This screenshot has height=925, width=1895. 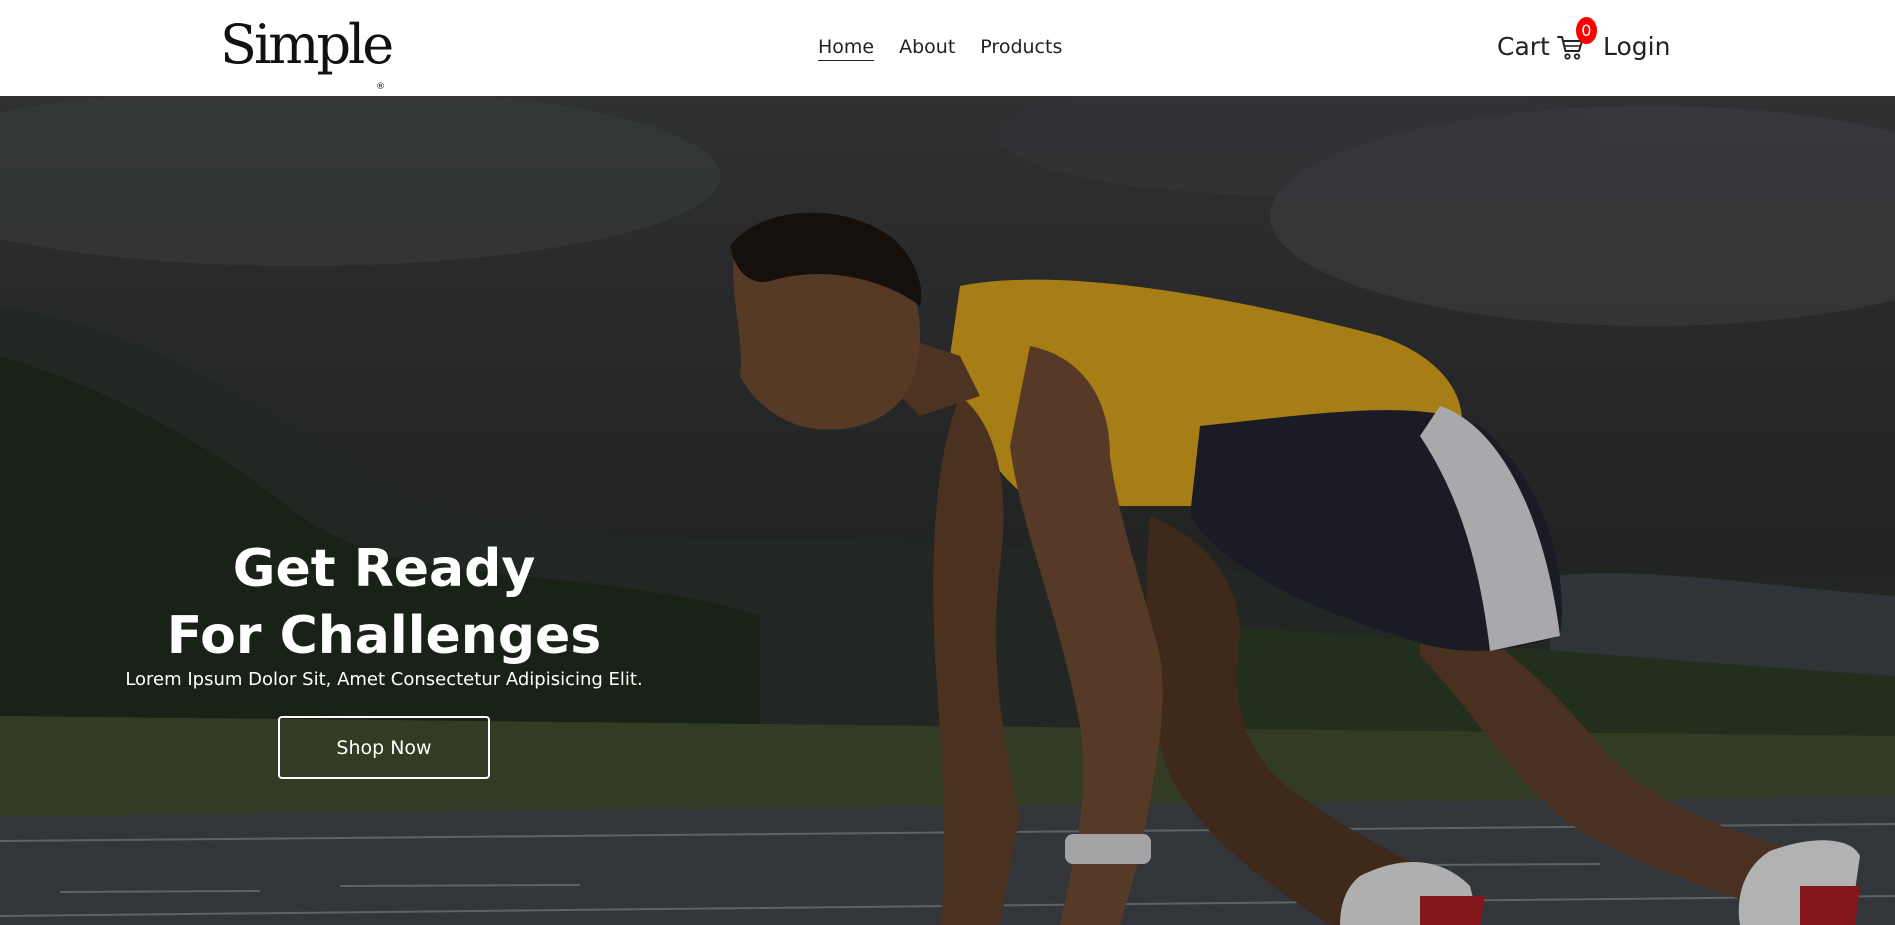 What do you see at coordinates (1636, 47) in the screenshot?
I see `login-link: Login` at bounding box center [1636, 47].